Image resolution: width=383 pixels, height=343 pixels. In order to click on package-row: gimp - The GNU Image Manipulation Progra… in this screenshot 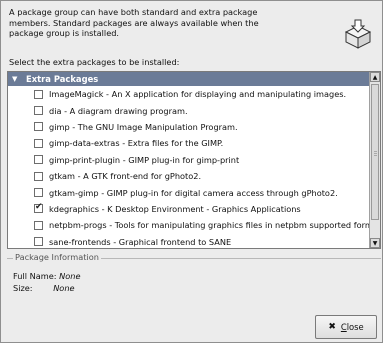, I will do `click(189, 127)`.